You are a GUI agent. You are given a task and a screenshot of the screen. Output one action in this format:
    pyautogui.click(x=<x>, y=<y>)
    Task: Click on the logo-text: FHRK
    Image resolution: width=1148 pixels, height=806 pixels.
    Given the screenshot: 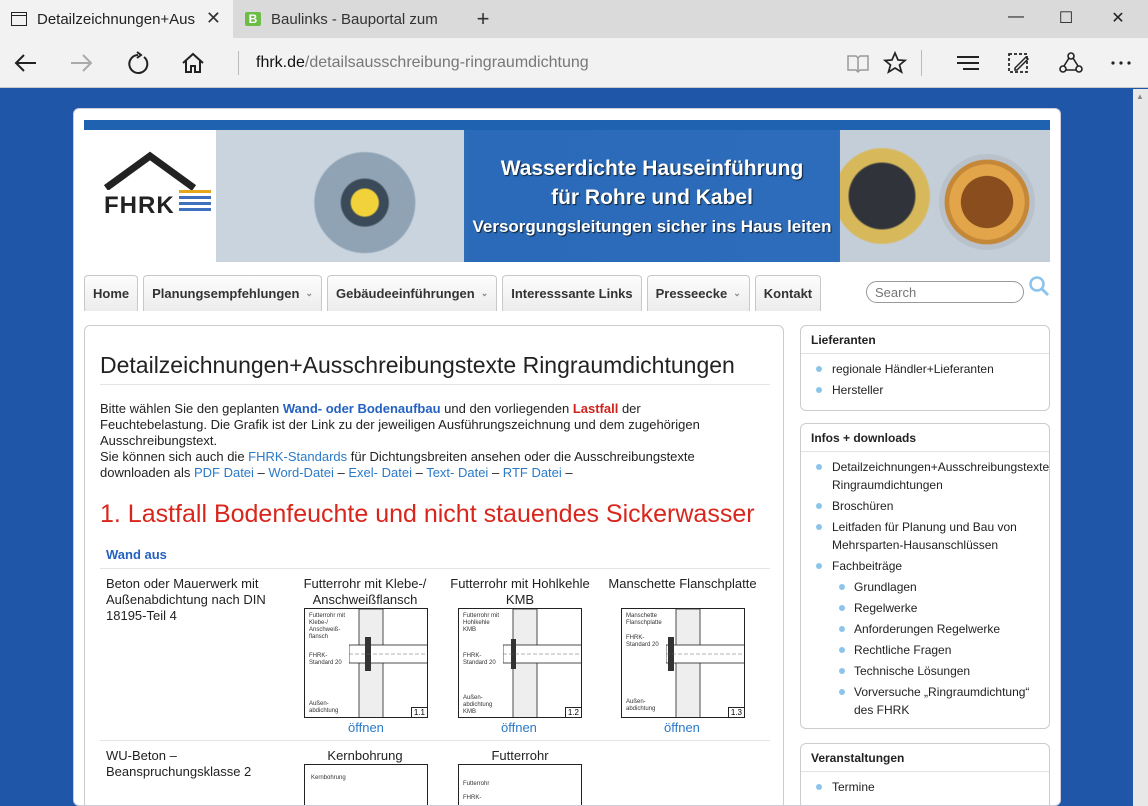 What is the action you would take?
    pyautogui.click(x=139, y=205)
    